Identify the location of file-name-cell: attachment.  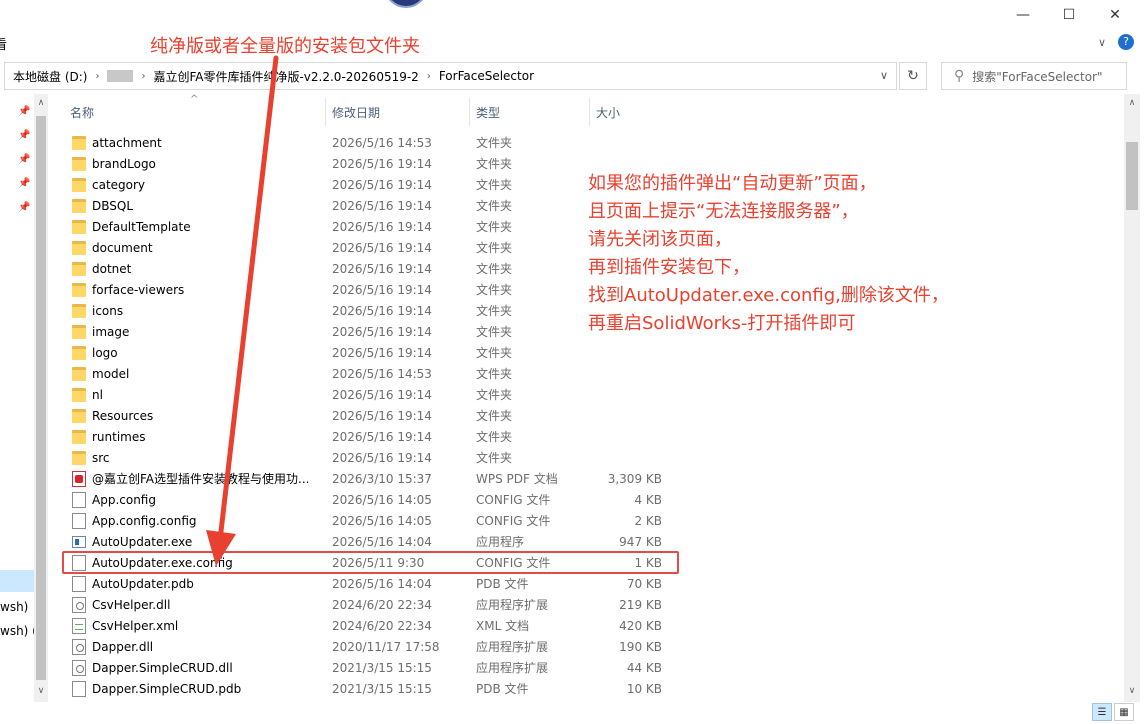
(197, 142).